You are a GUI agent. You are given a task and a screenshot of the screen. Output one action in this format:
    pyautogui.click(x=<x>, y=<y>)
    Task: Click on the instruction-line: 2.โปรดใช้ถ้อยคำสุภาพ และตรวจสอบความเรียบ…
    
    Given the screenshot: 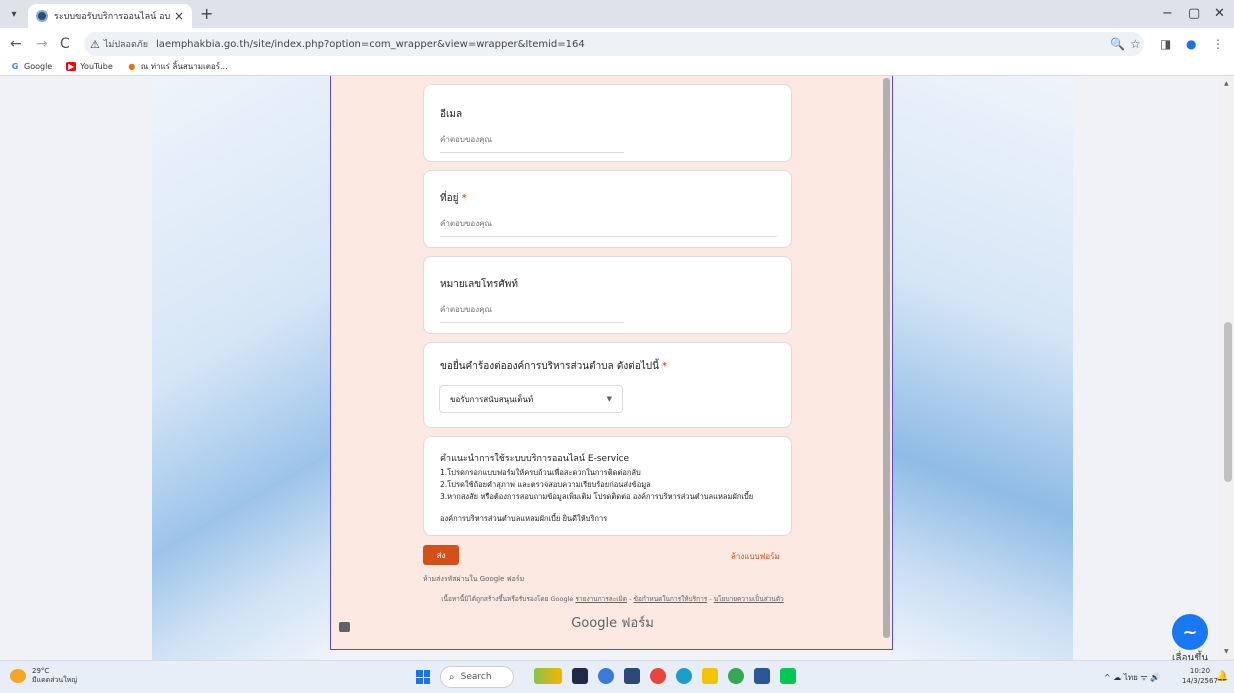 What is the action you would take?
    pyautogui.click(x=545, y=484)
    